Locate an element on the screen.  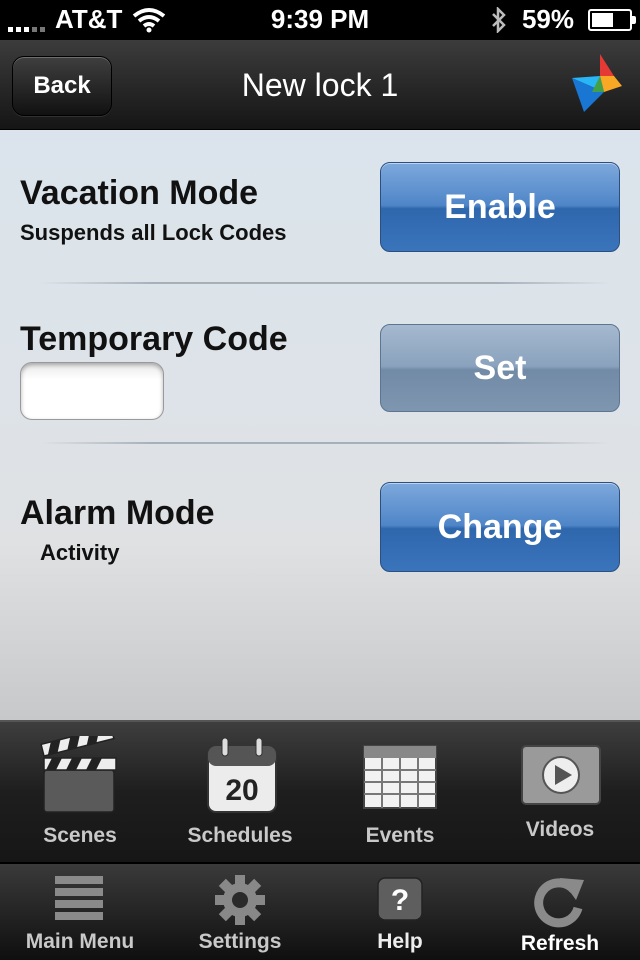
tab-help: ? Help is located at coordinates (400, 912).